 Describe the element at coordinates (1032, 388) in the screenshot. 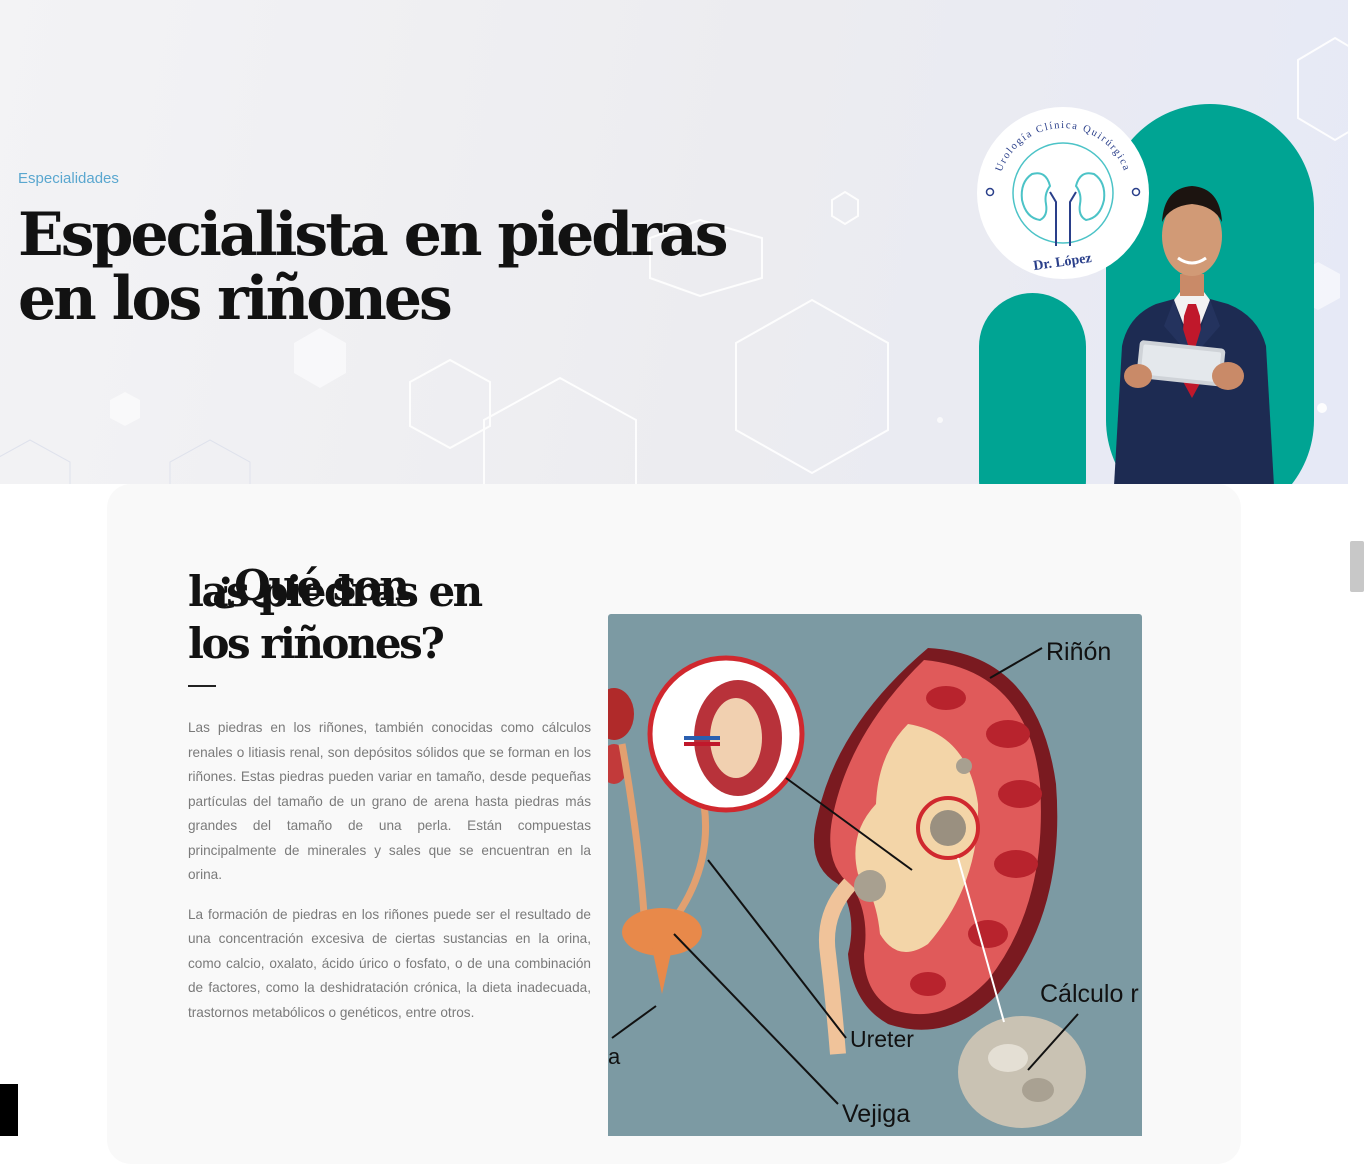

I see `teal-pill-shape-small` at that location.